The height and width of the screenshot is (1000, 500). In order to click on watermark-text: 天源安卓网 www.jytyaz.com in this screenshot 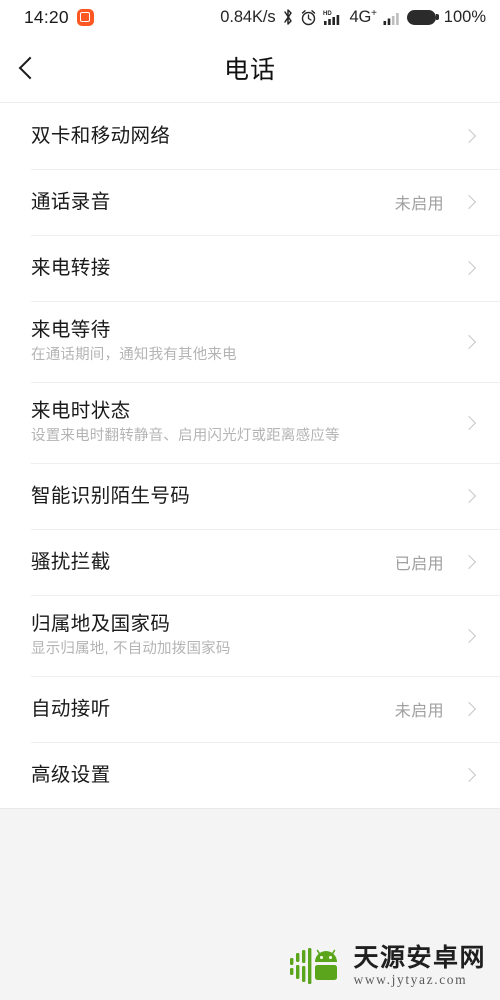, I will do `click(419, 965)`.